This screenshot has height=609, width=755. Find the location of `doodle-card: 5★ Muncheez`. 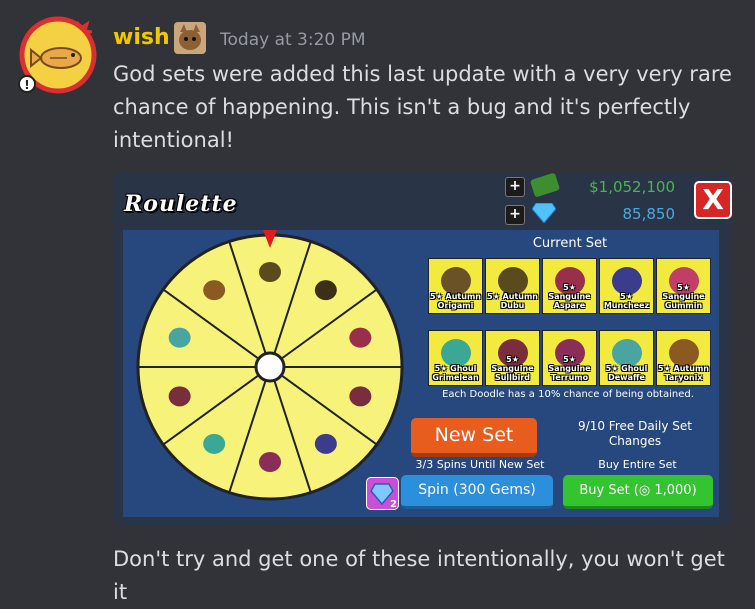

doodle-card: 5★ Muncheez is located at coordinates (626, 286).